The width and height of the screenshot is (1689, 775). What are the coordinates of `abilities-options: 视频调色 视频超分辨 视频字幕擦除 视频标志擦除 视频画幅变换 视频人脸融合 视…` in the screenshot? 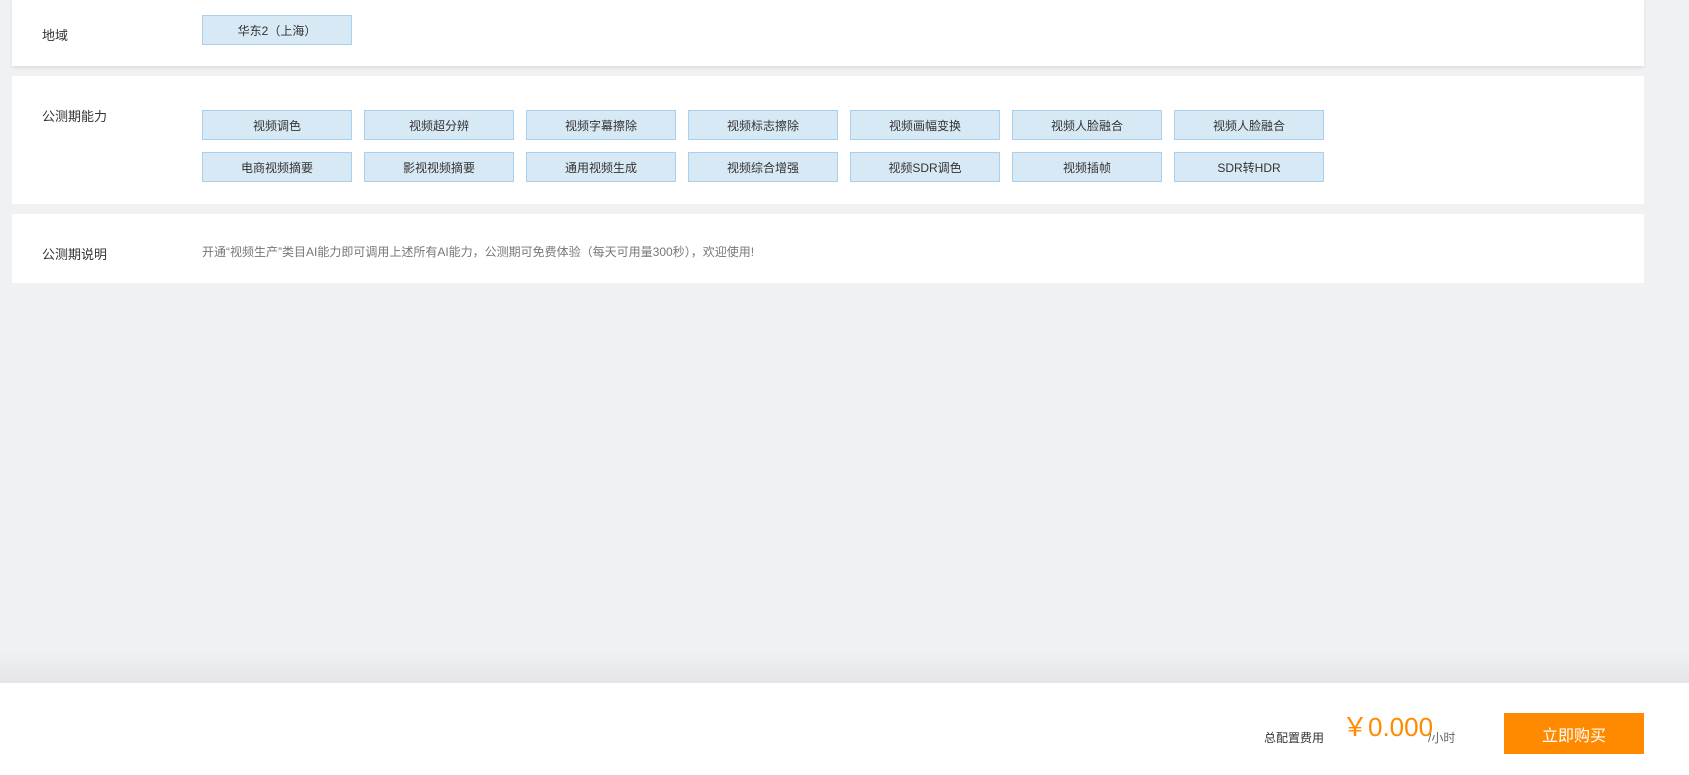 It's located at (772, 146).